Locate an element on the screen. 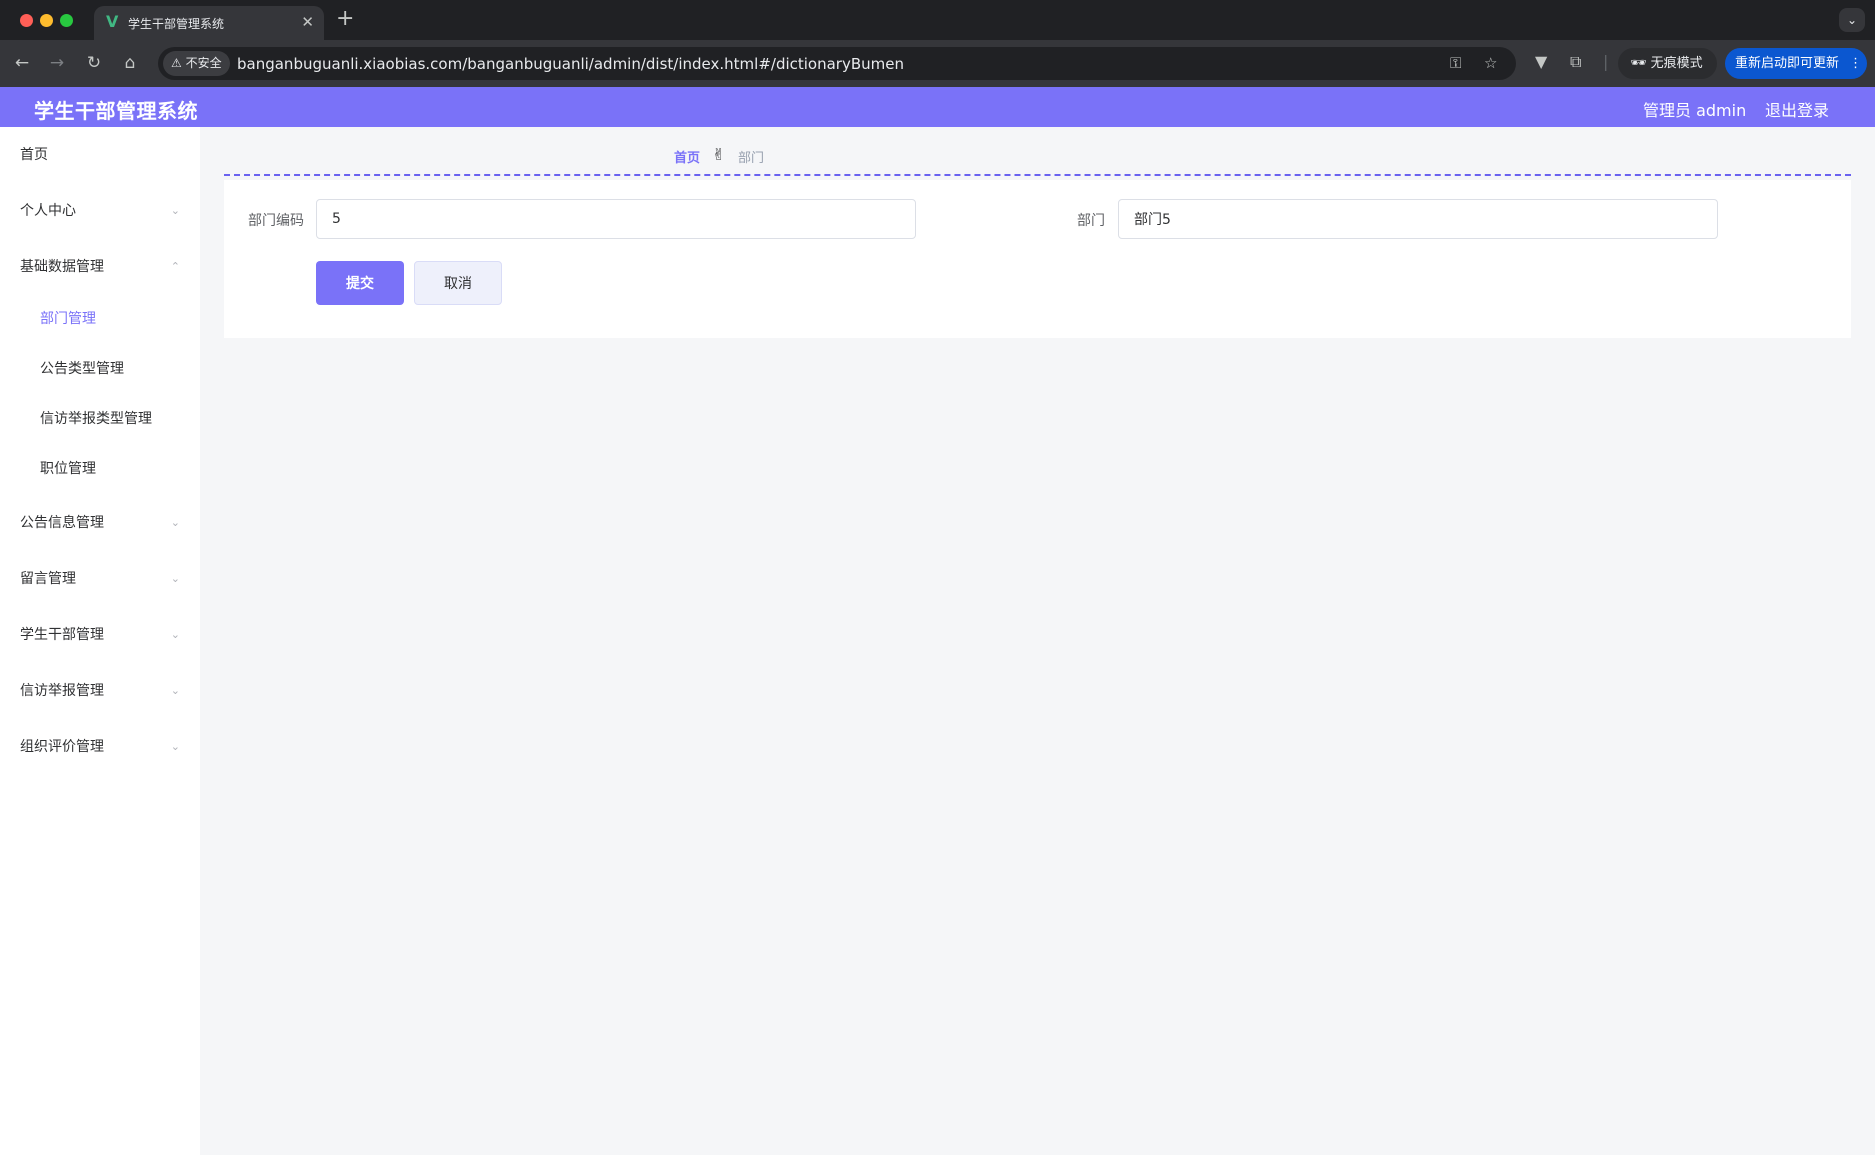  extensions-puzzle-icon: ⧉ is located at coordinates (1575, 62).